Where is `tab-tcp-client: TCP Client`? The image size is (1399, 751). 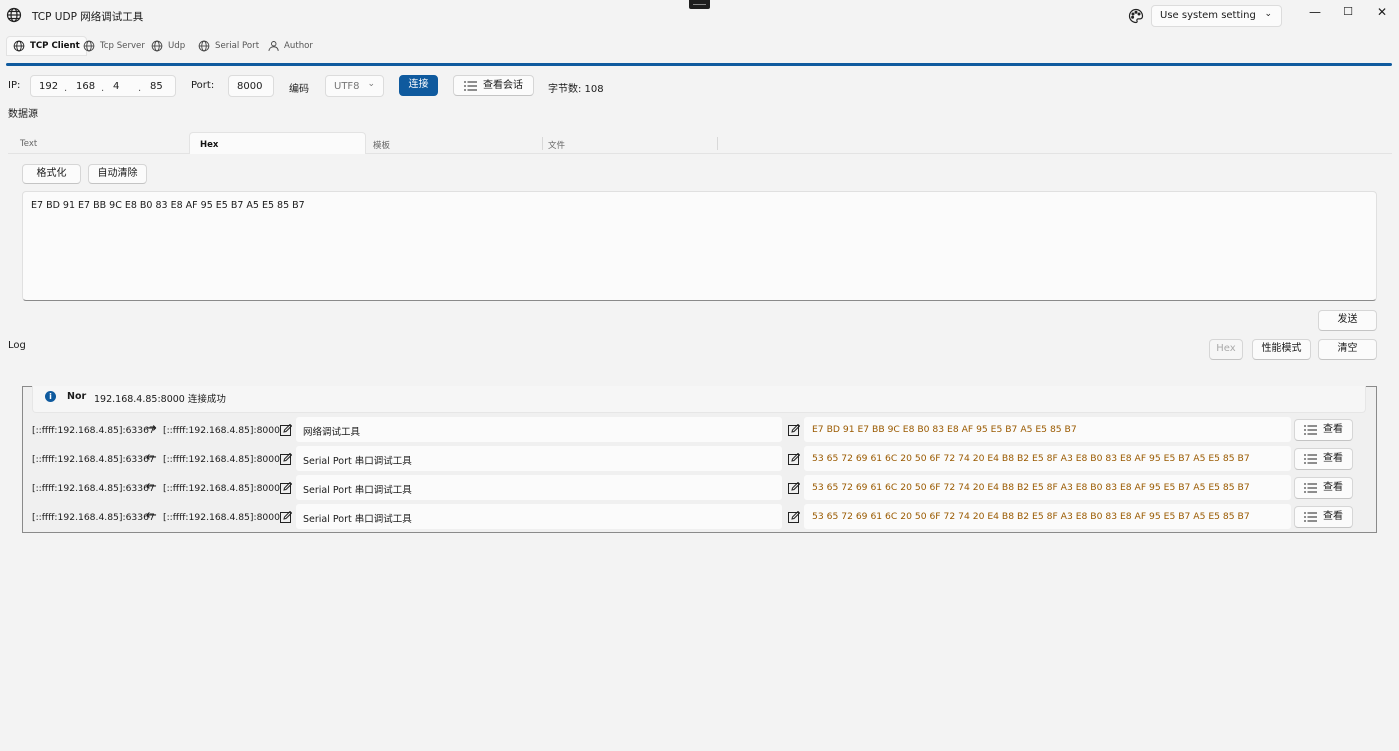 tab-tcp-client: TCP Client is located at coordinates (46, 46).